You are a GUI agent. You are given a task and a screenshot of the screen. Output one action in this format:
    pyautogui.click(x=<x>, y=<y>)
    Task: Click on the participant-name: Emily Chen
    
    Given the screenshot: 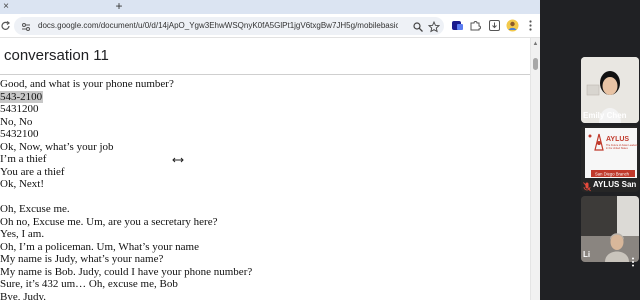 What is the action you would take?
    pyautogui.click(x=605, y=115)
    